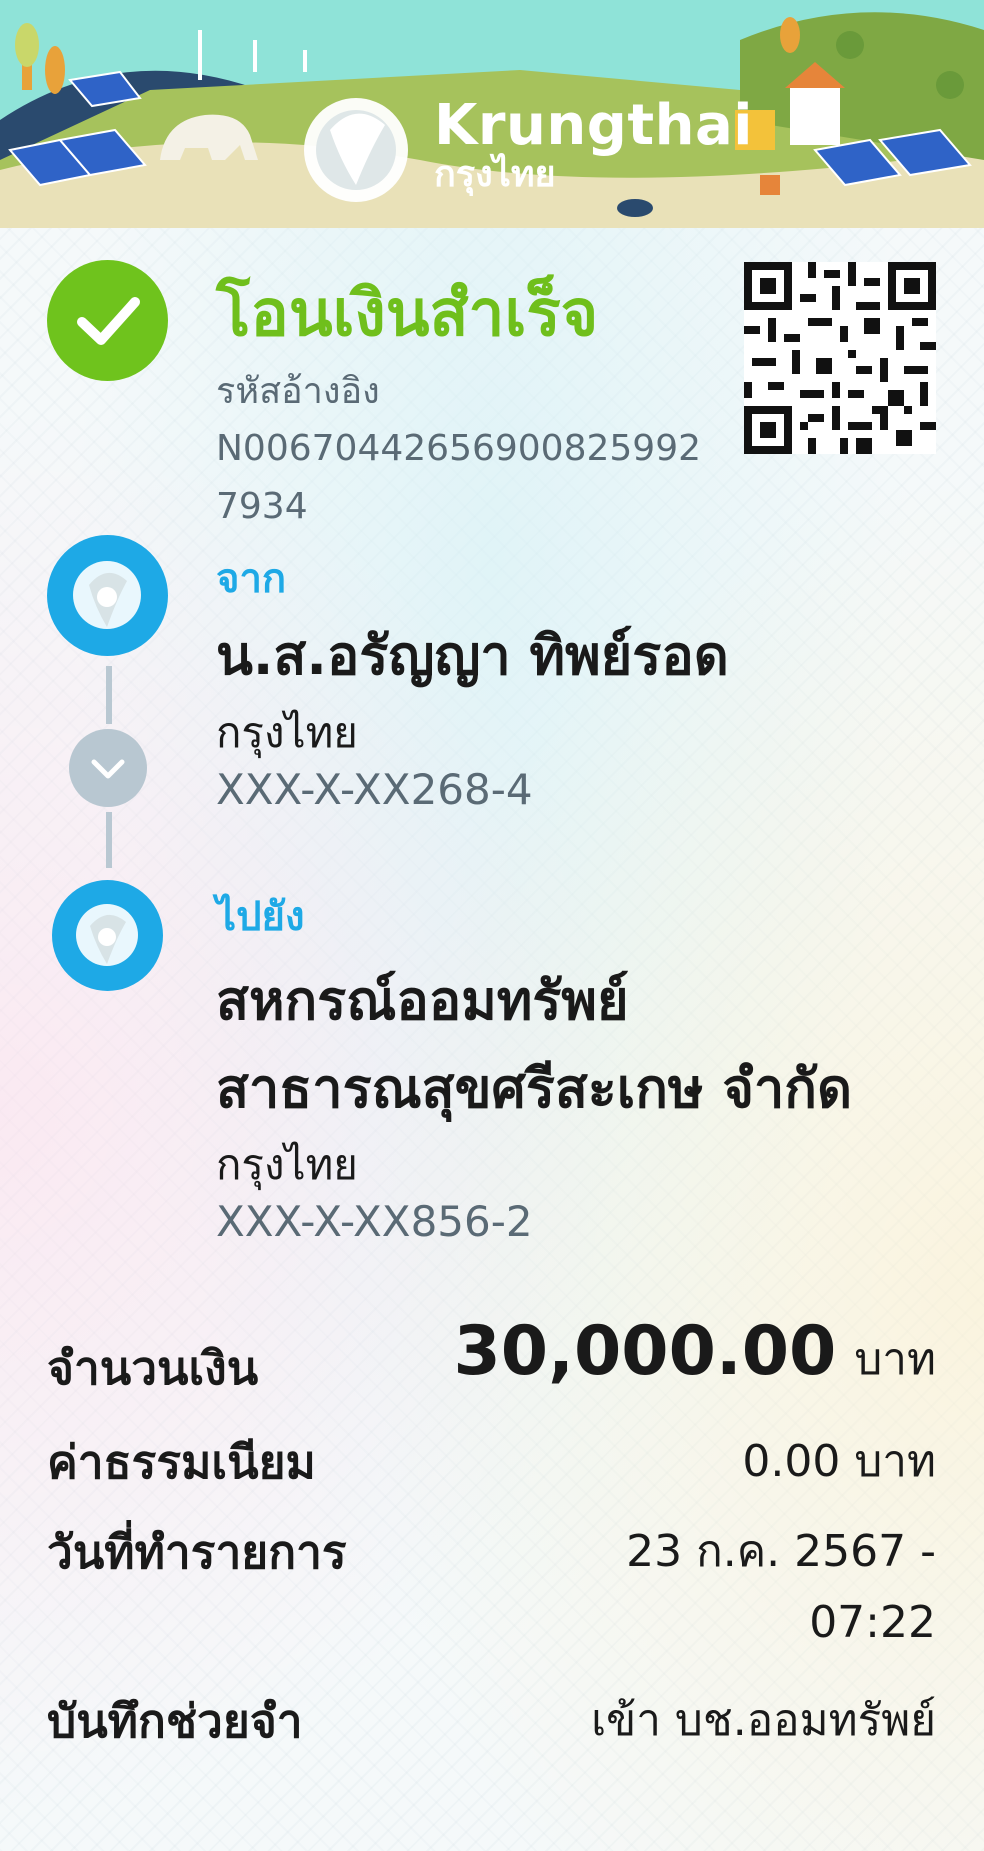 The width and height of the screenshot is (984, 1851). I want to click on reference-number: N006704426569008259927934, so click(459, 477).